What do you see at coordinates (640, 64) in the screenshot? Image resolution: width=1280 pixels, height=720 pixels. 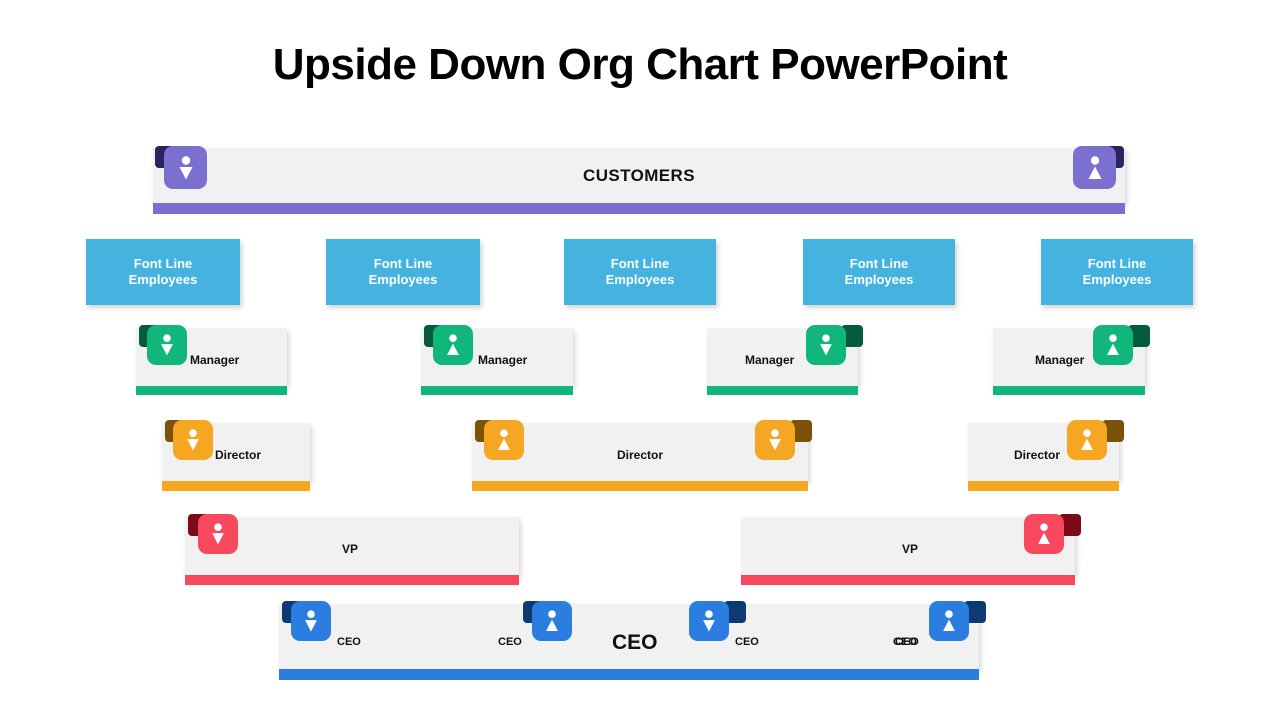 I see `page-title: Upside Down Org Chart PowerPoint` at bounding box center [640, 64].